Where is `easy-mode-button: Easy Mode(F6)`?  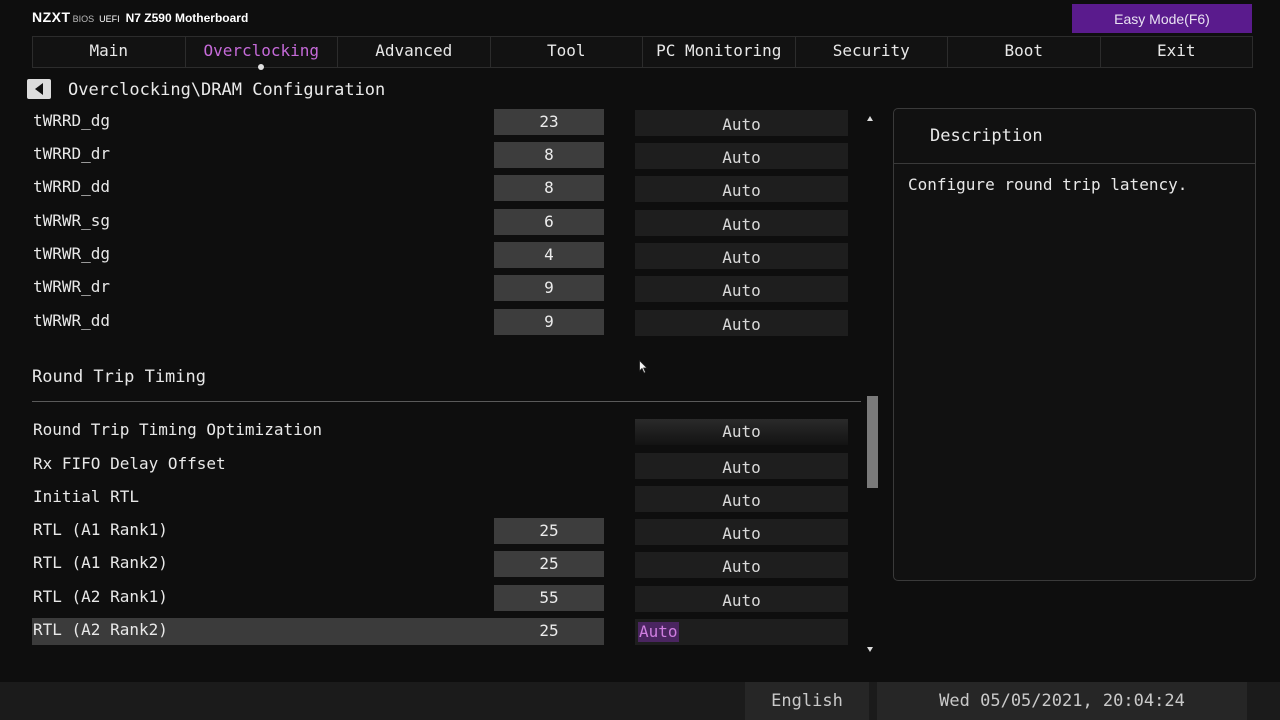 easy-mode-button: Easy Mode(F6) is located at coordinates (1162, 18).